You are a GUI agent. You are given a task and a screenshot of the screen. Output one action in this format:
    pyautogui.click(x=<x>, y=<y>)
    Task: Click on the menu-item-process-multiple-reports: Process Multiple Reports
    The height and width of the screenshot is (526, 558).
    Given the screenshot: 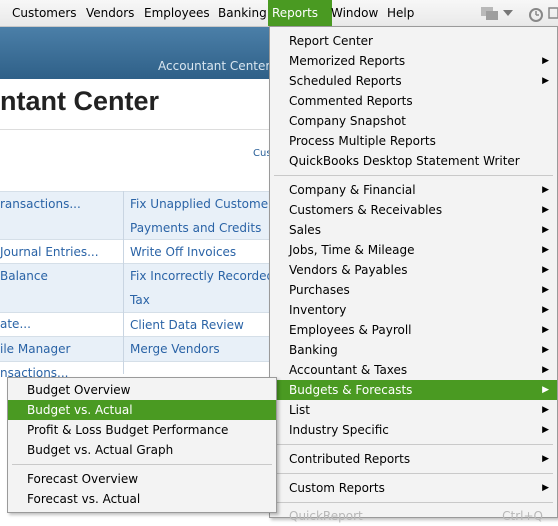 What is the action you would take?
    pyautogui.click(x=413, y=141)
    